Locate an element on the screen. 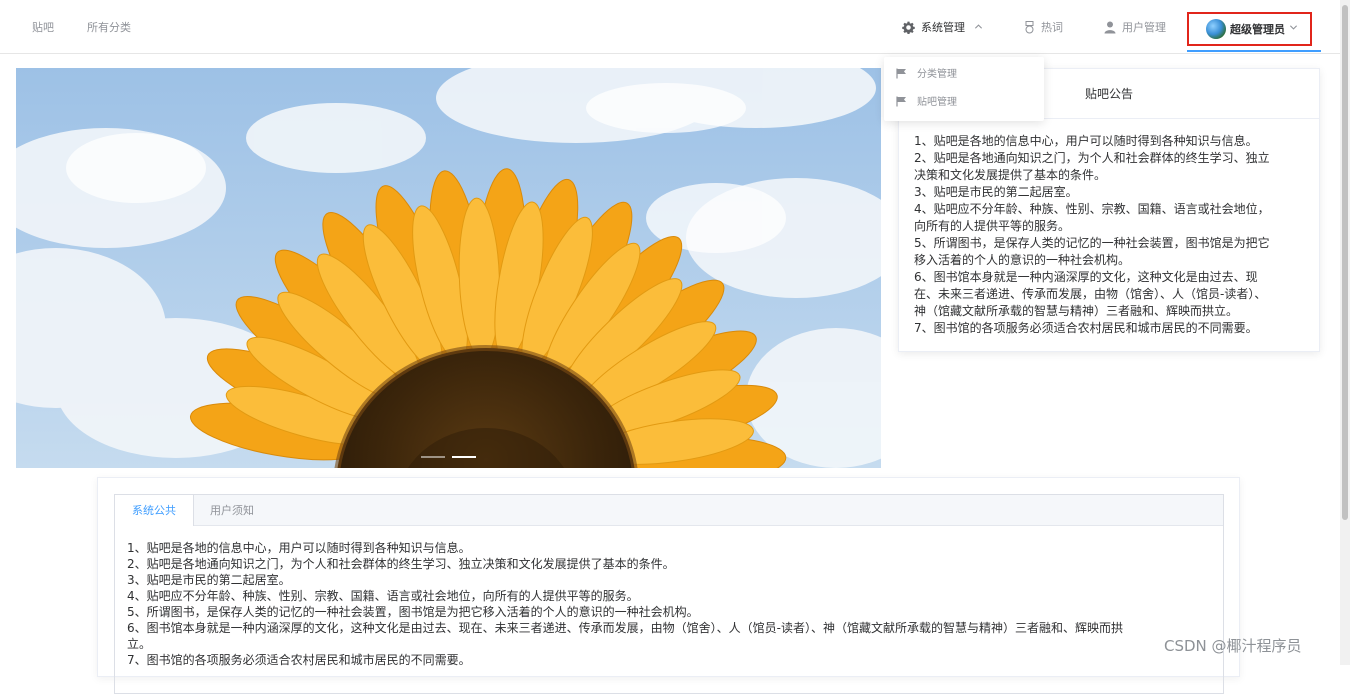  active-menu-underline is located at coordinates (1254, 51).